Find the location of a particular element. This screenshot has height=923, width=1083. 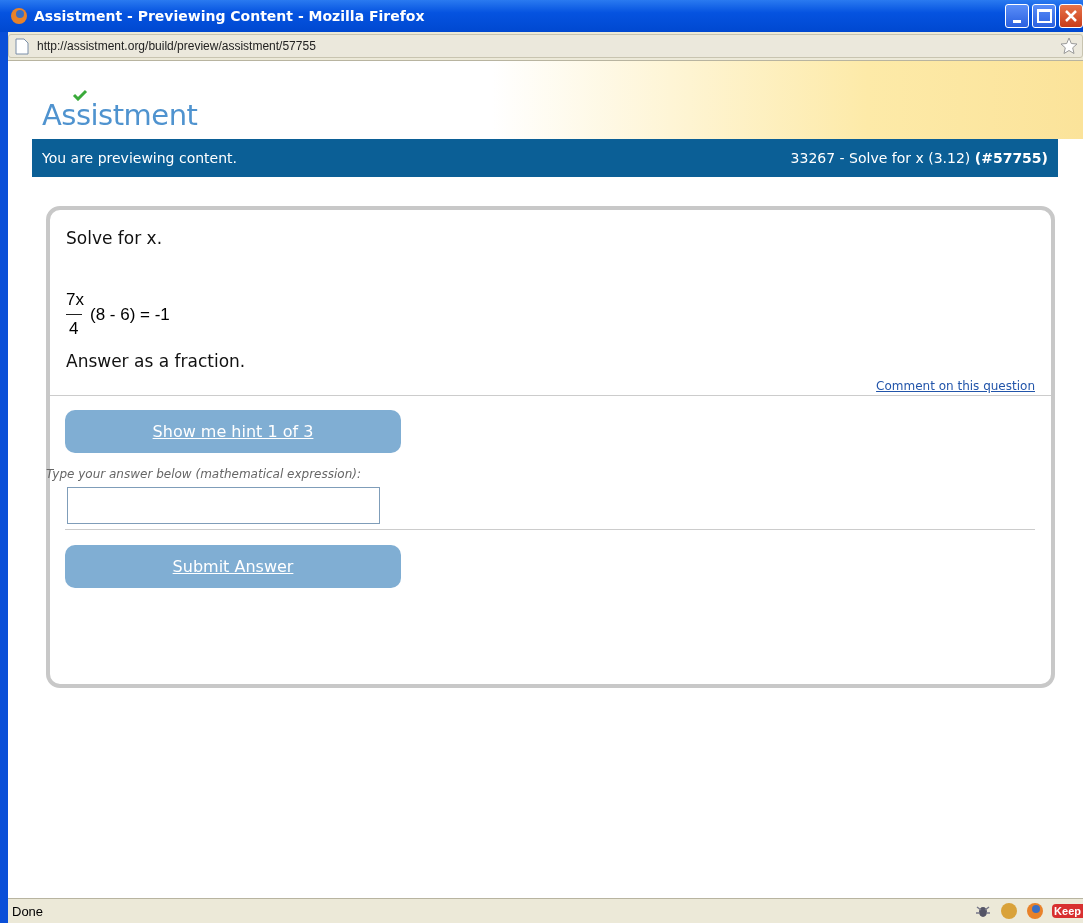

page-icon is located at coordinates (22, 46).